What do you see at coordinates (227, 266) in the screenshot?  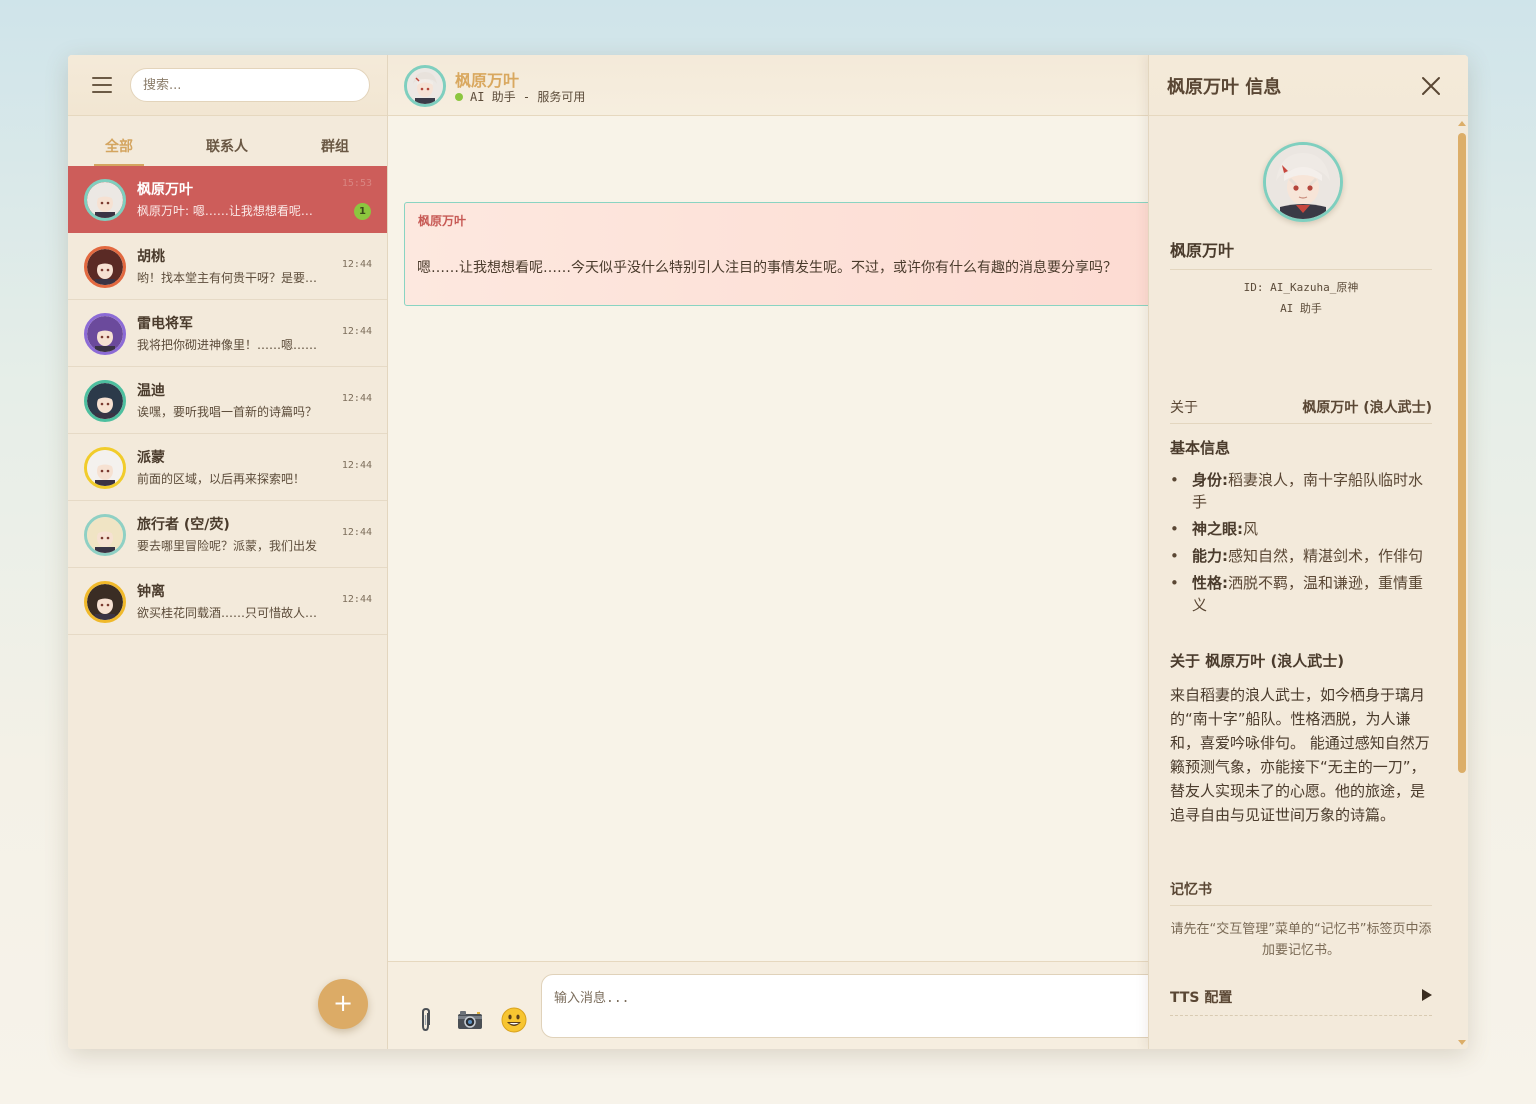 I see `conversation-item: 胡桃哟！找本堂主有何贵干呀？是要订购 12:44` at bounding box center [227, 266].